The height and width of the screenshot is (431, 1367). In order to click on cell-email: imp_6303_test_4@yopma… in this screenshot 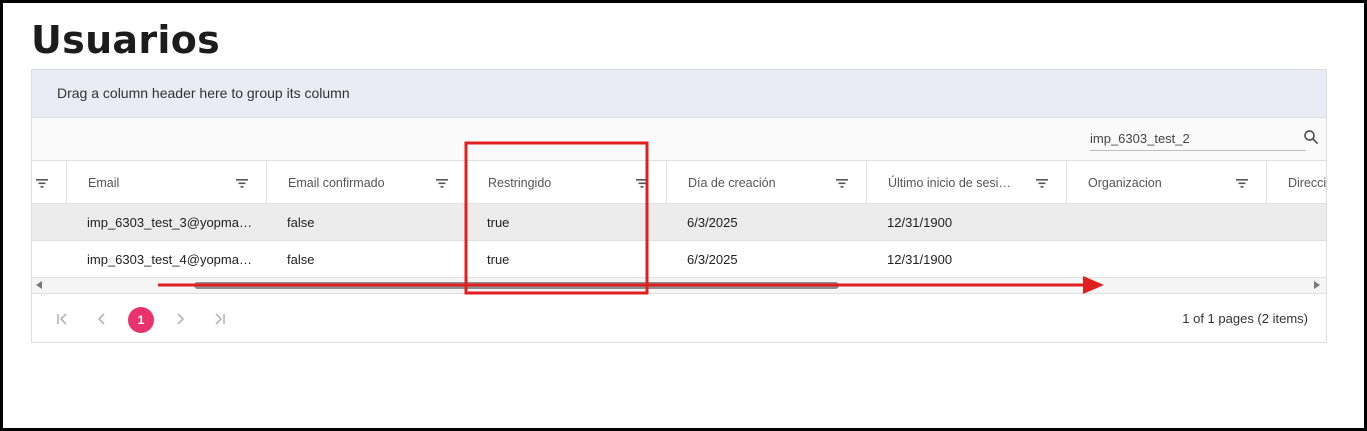, I will do `click(169, 259)`.